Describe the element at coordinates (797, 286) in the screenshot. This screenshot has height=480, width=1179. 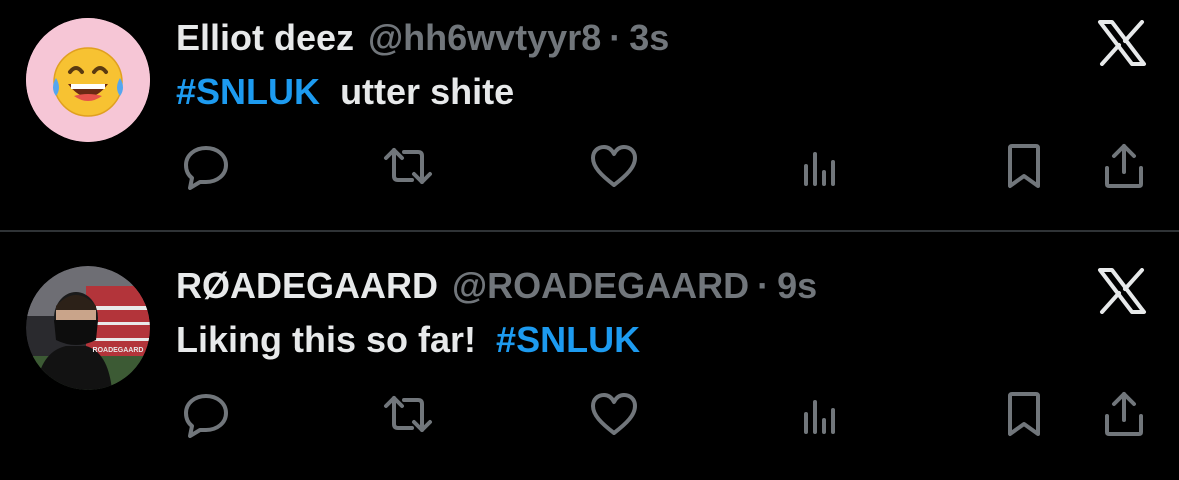
I see `timestamp: 9s` at that location.